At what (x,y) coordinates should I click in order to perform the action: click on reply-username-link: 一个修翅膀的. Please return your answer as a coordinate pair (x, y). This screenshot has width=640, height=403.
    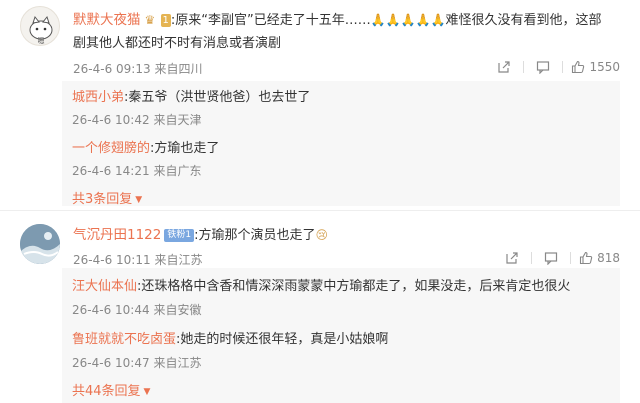
    Looking at the image, I should click on (111, 148).